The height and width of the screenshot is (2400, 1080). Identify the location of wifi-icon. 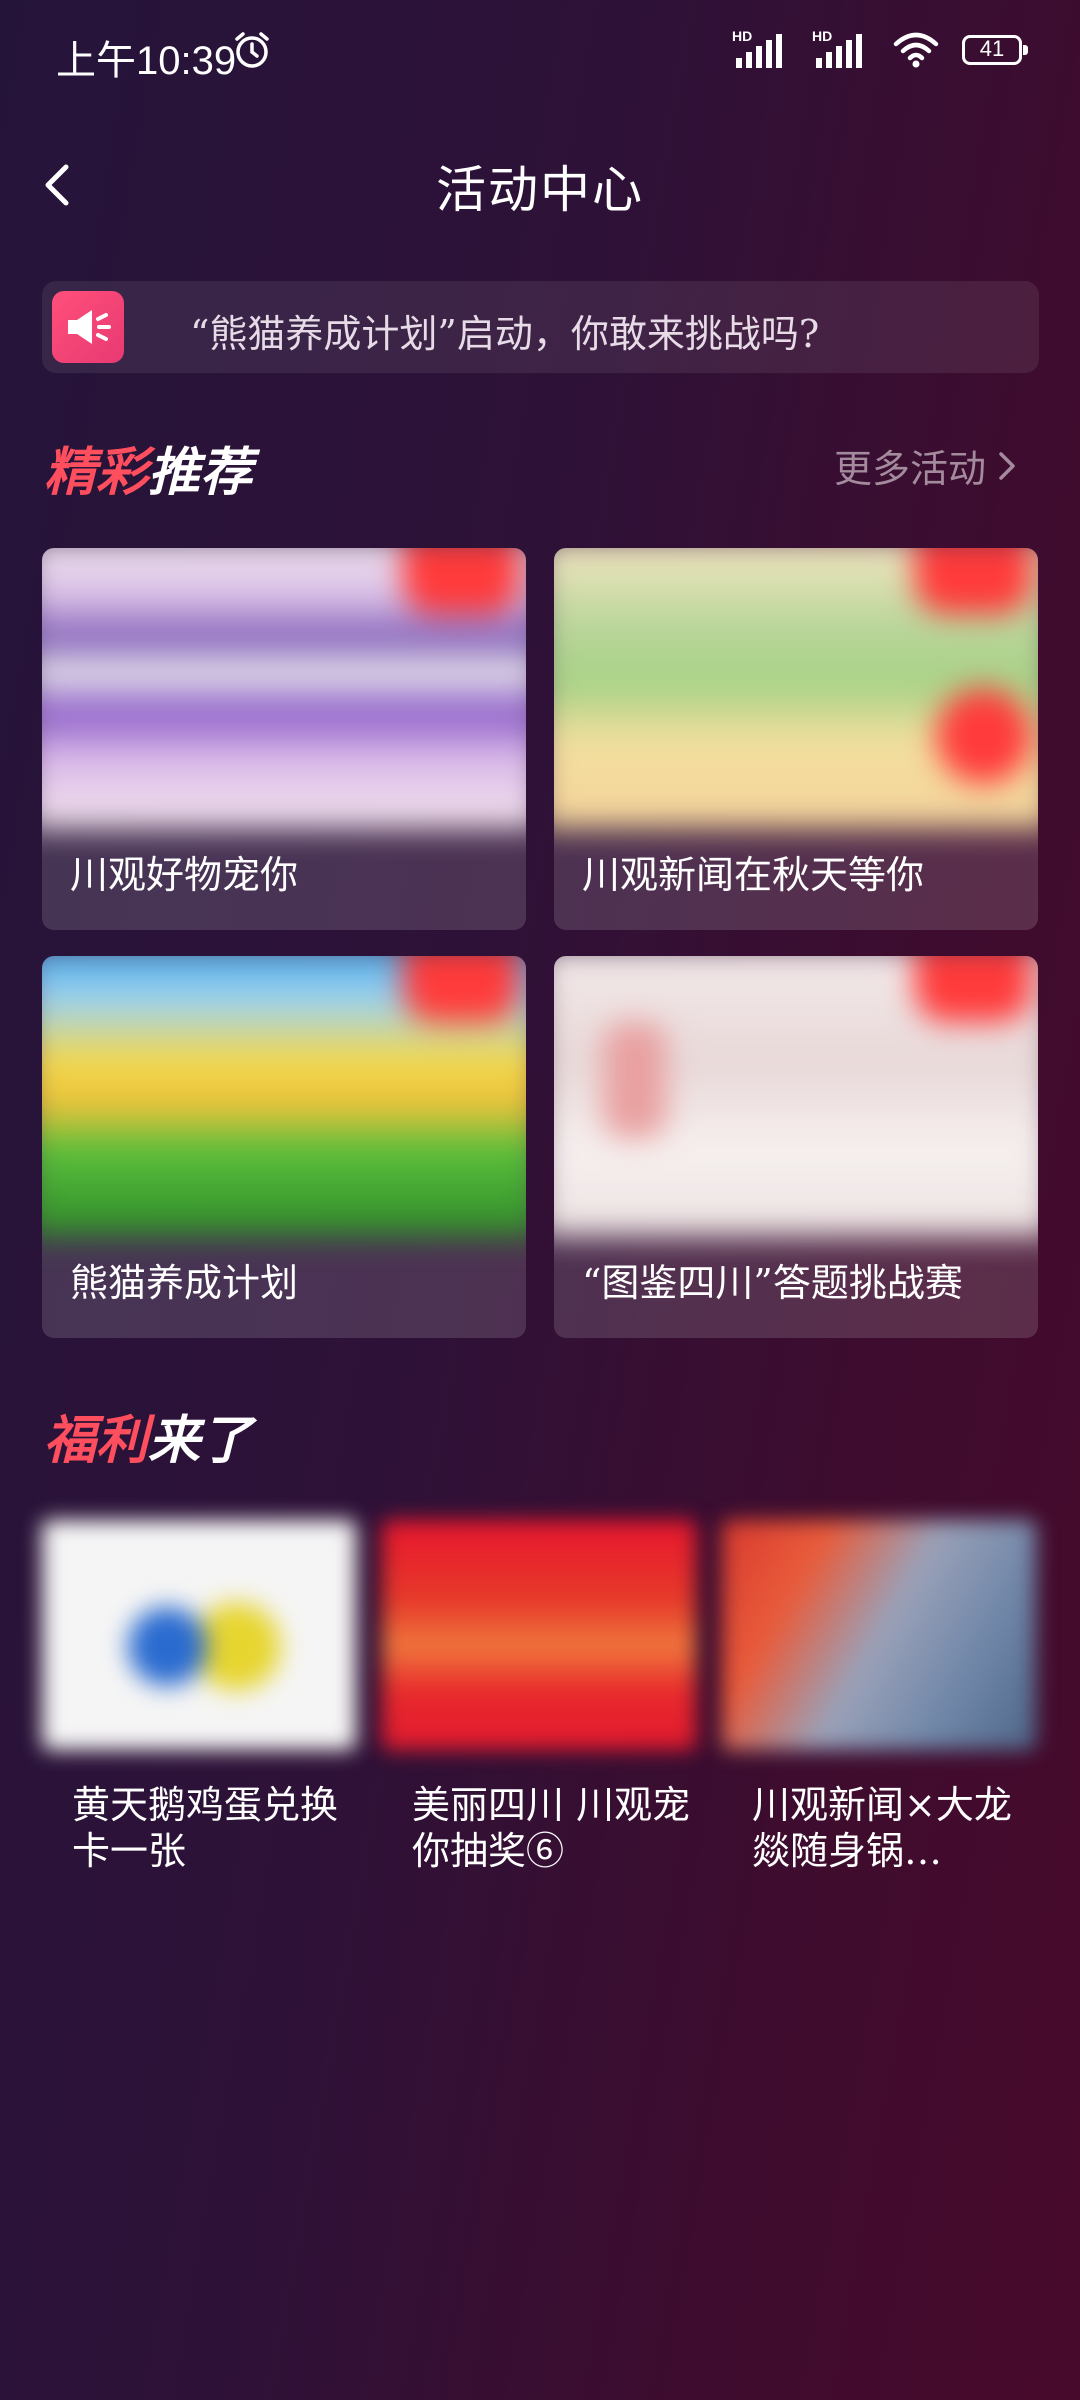
(916, 50).